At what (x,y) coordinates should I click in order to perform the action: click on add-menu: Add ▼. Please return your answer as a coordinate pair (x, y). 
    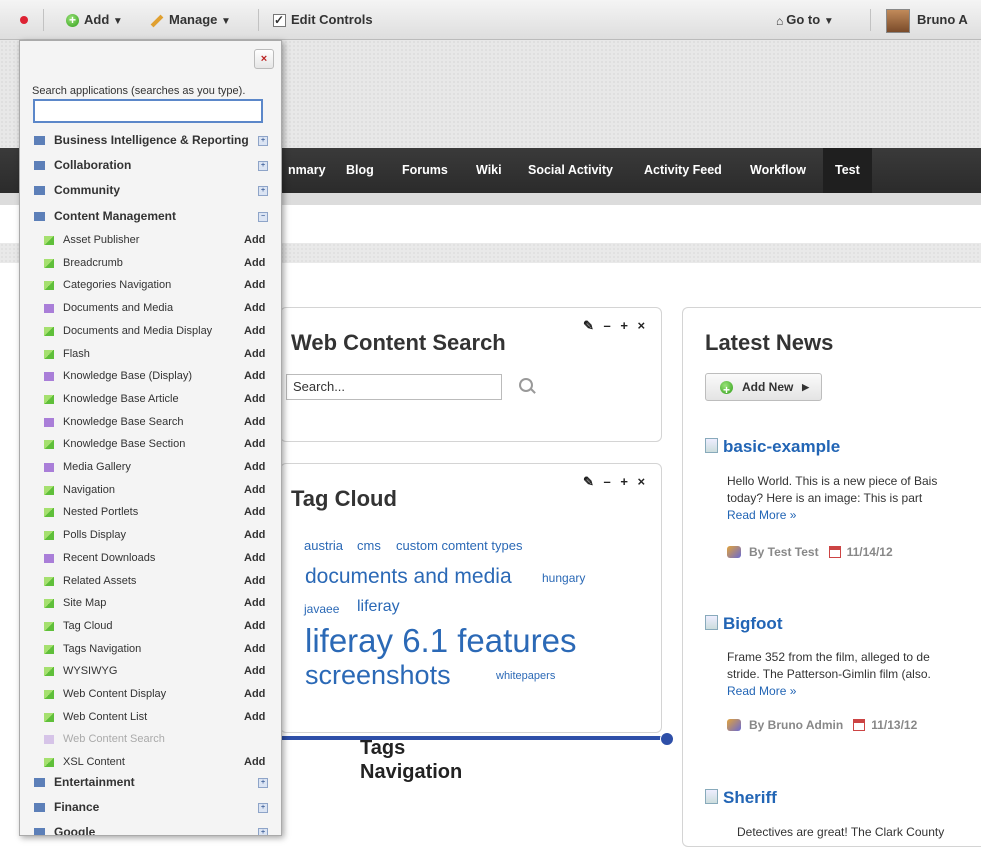
    Looking at the image, I should click on (94, 20).